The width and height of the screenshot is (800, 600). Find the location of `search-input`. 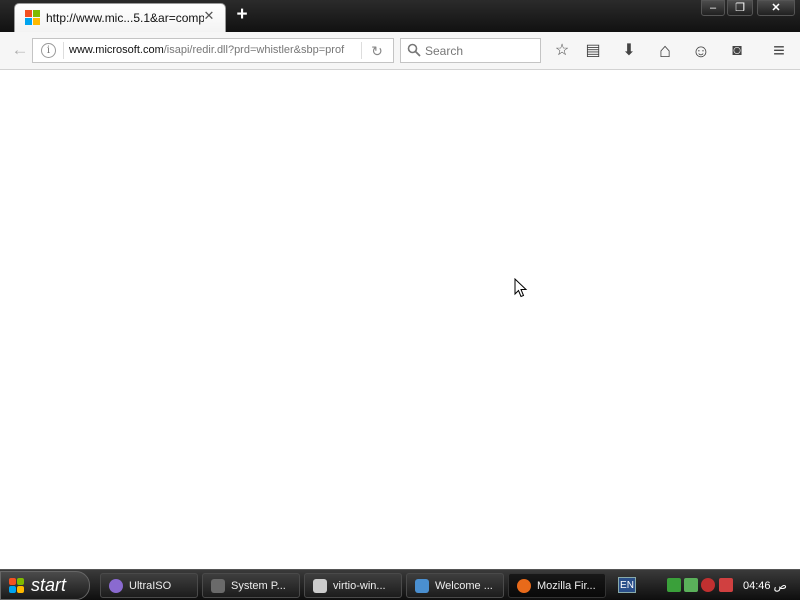

search-input is located at coordinates (481, 50).